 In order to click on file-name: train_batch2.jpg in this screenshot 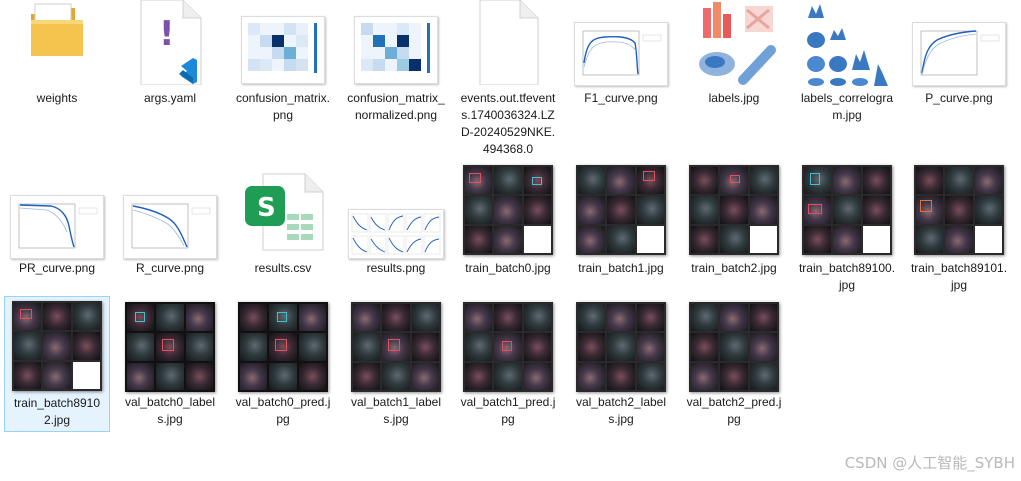, I will do `click(734, 268)`.